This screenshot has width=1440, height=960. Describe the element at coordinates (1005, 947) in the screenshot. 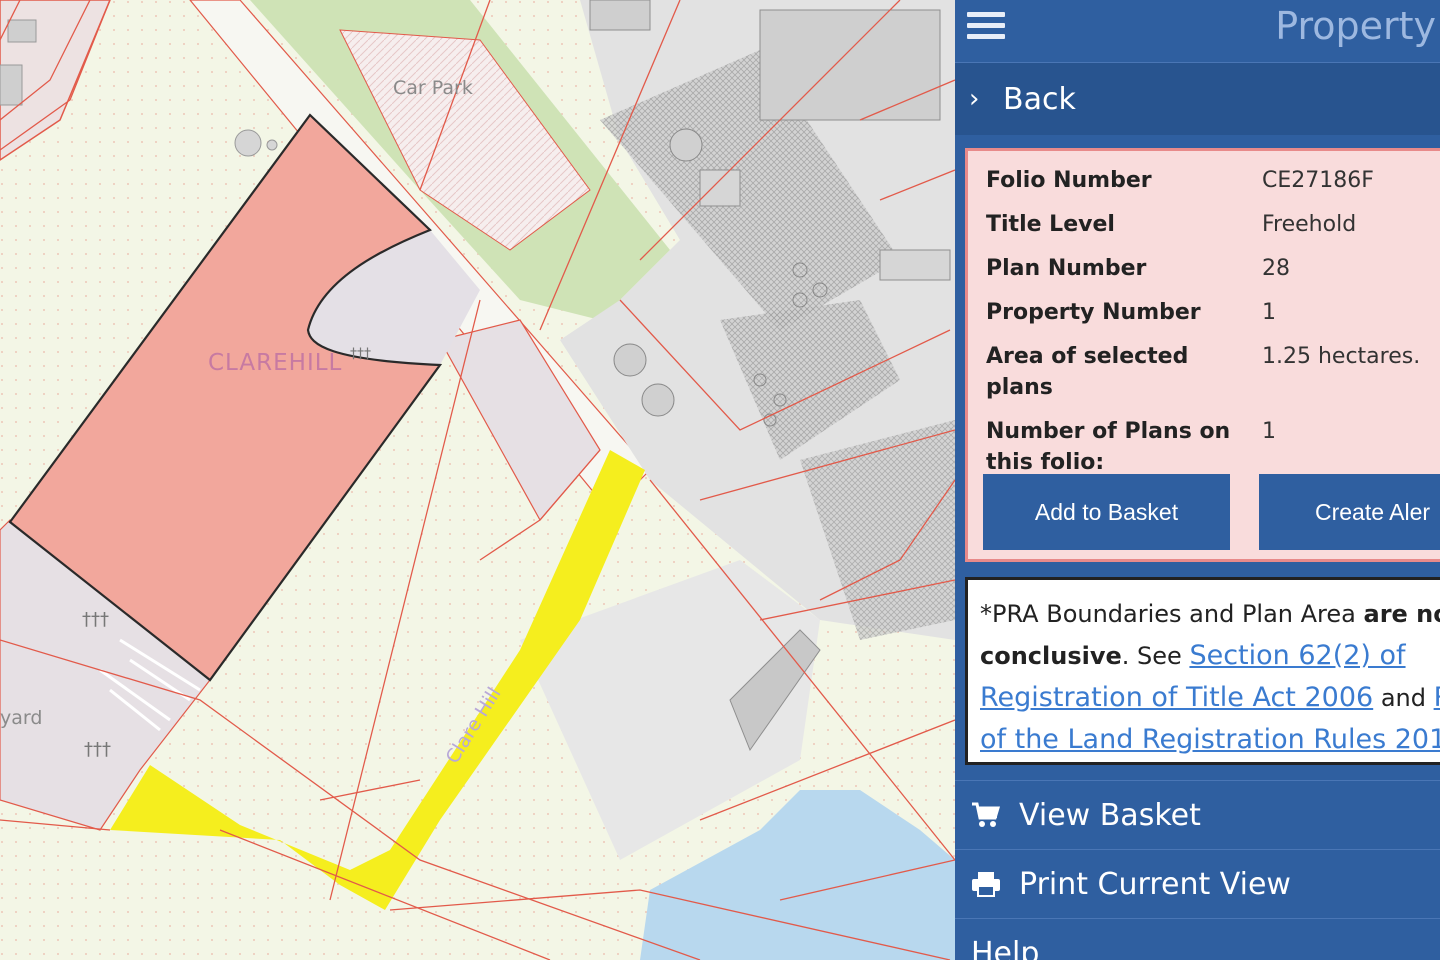

I see `help-label: Help` at that location.